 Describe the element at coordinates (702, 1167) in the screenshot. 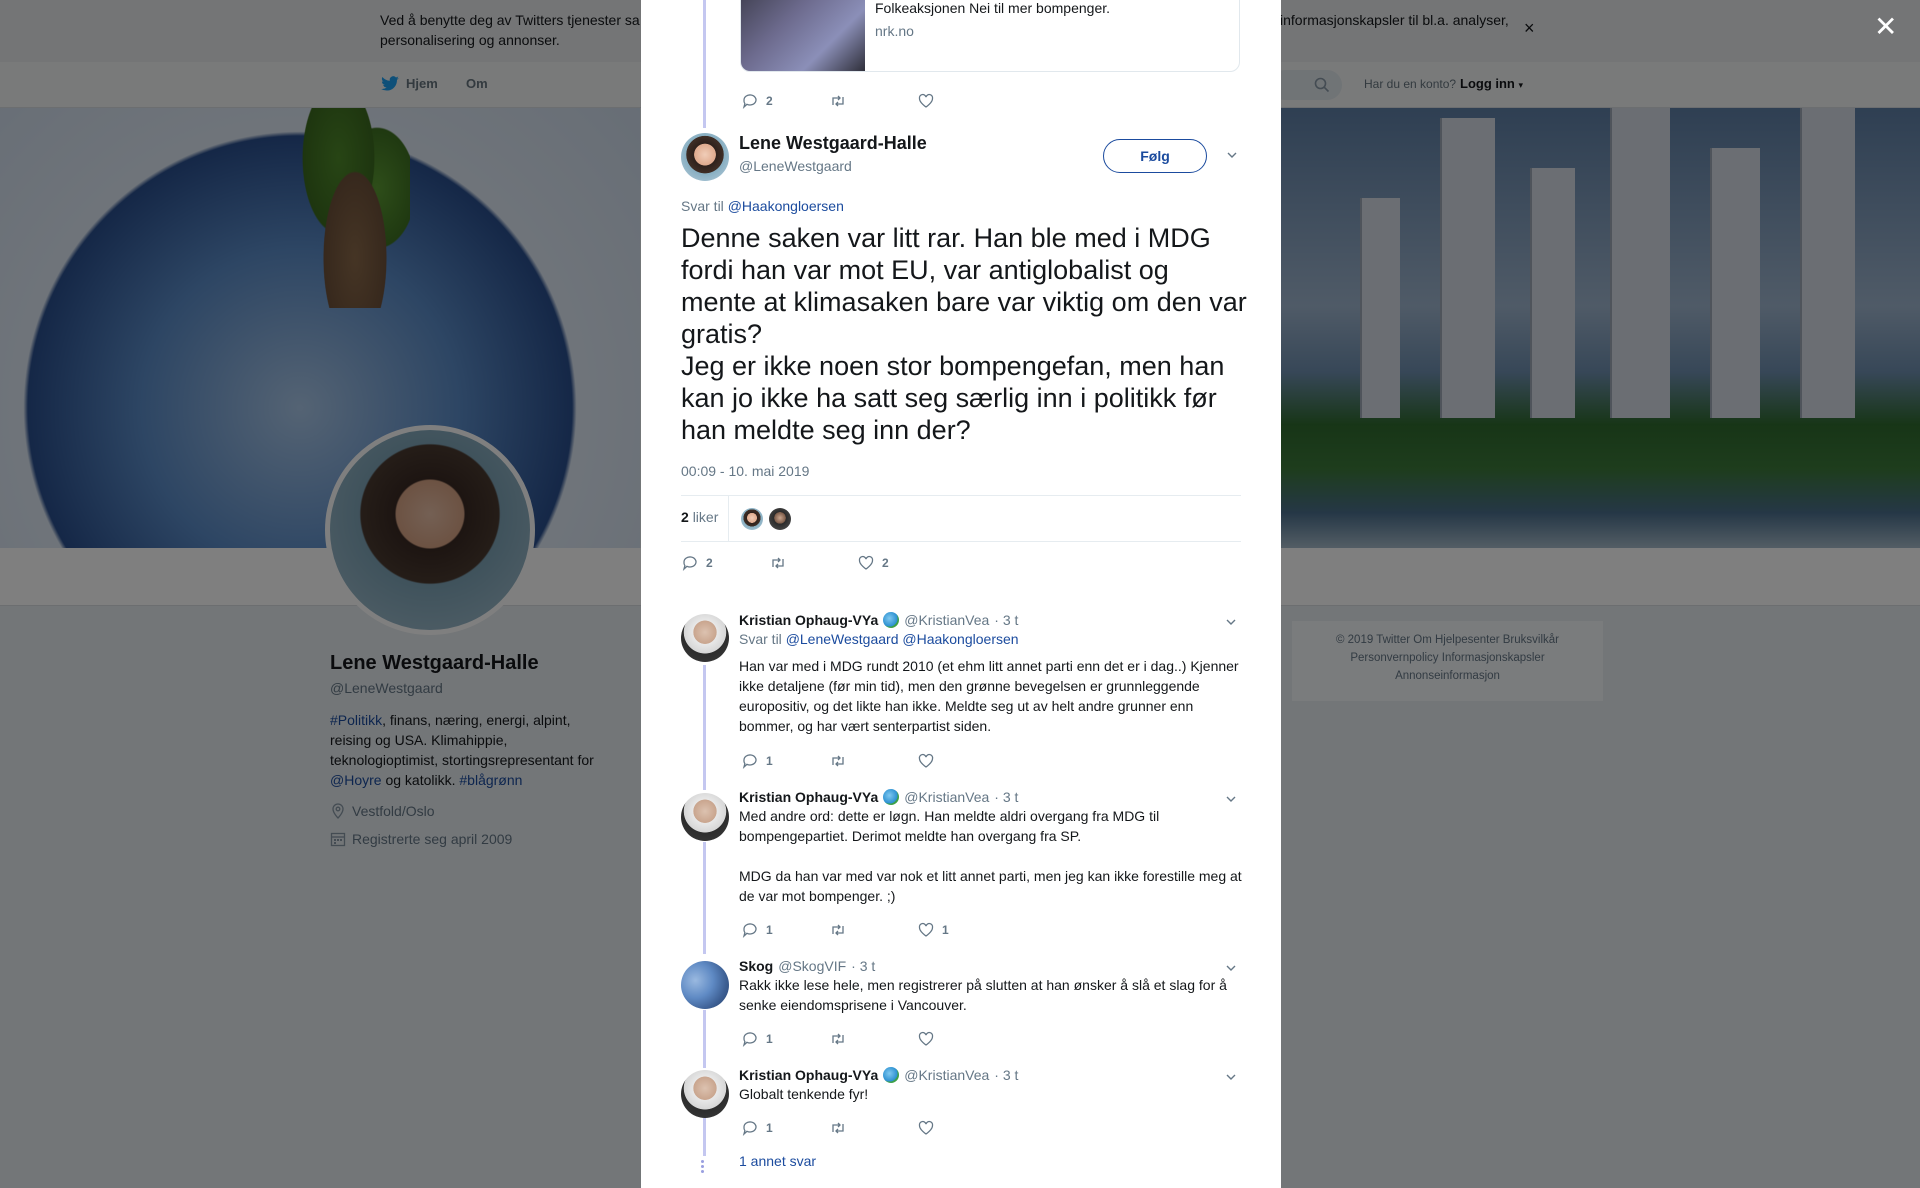

I see `more-replies-dots-icon` at that location.